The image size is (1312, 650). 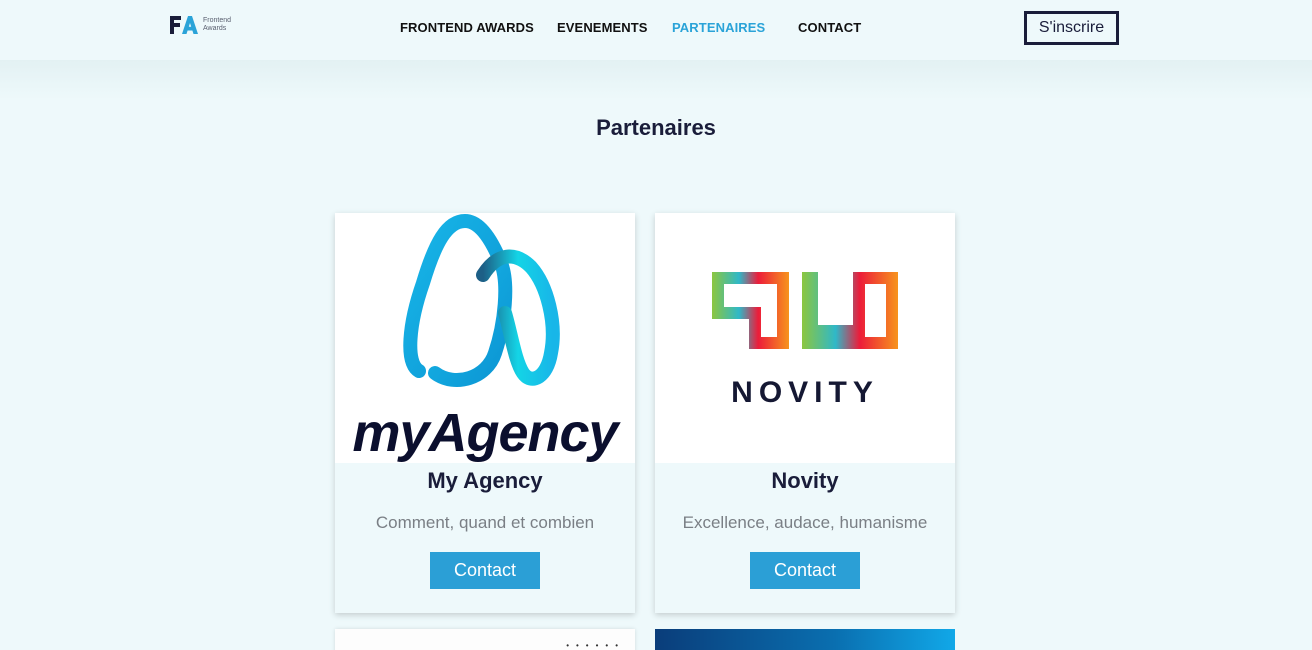 I want to click on partner-name: Novity, so click(x=805, y=480).